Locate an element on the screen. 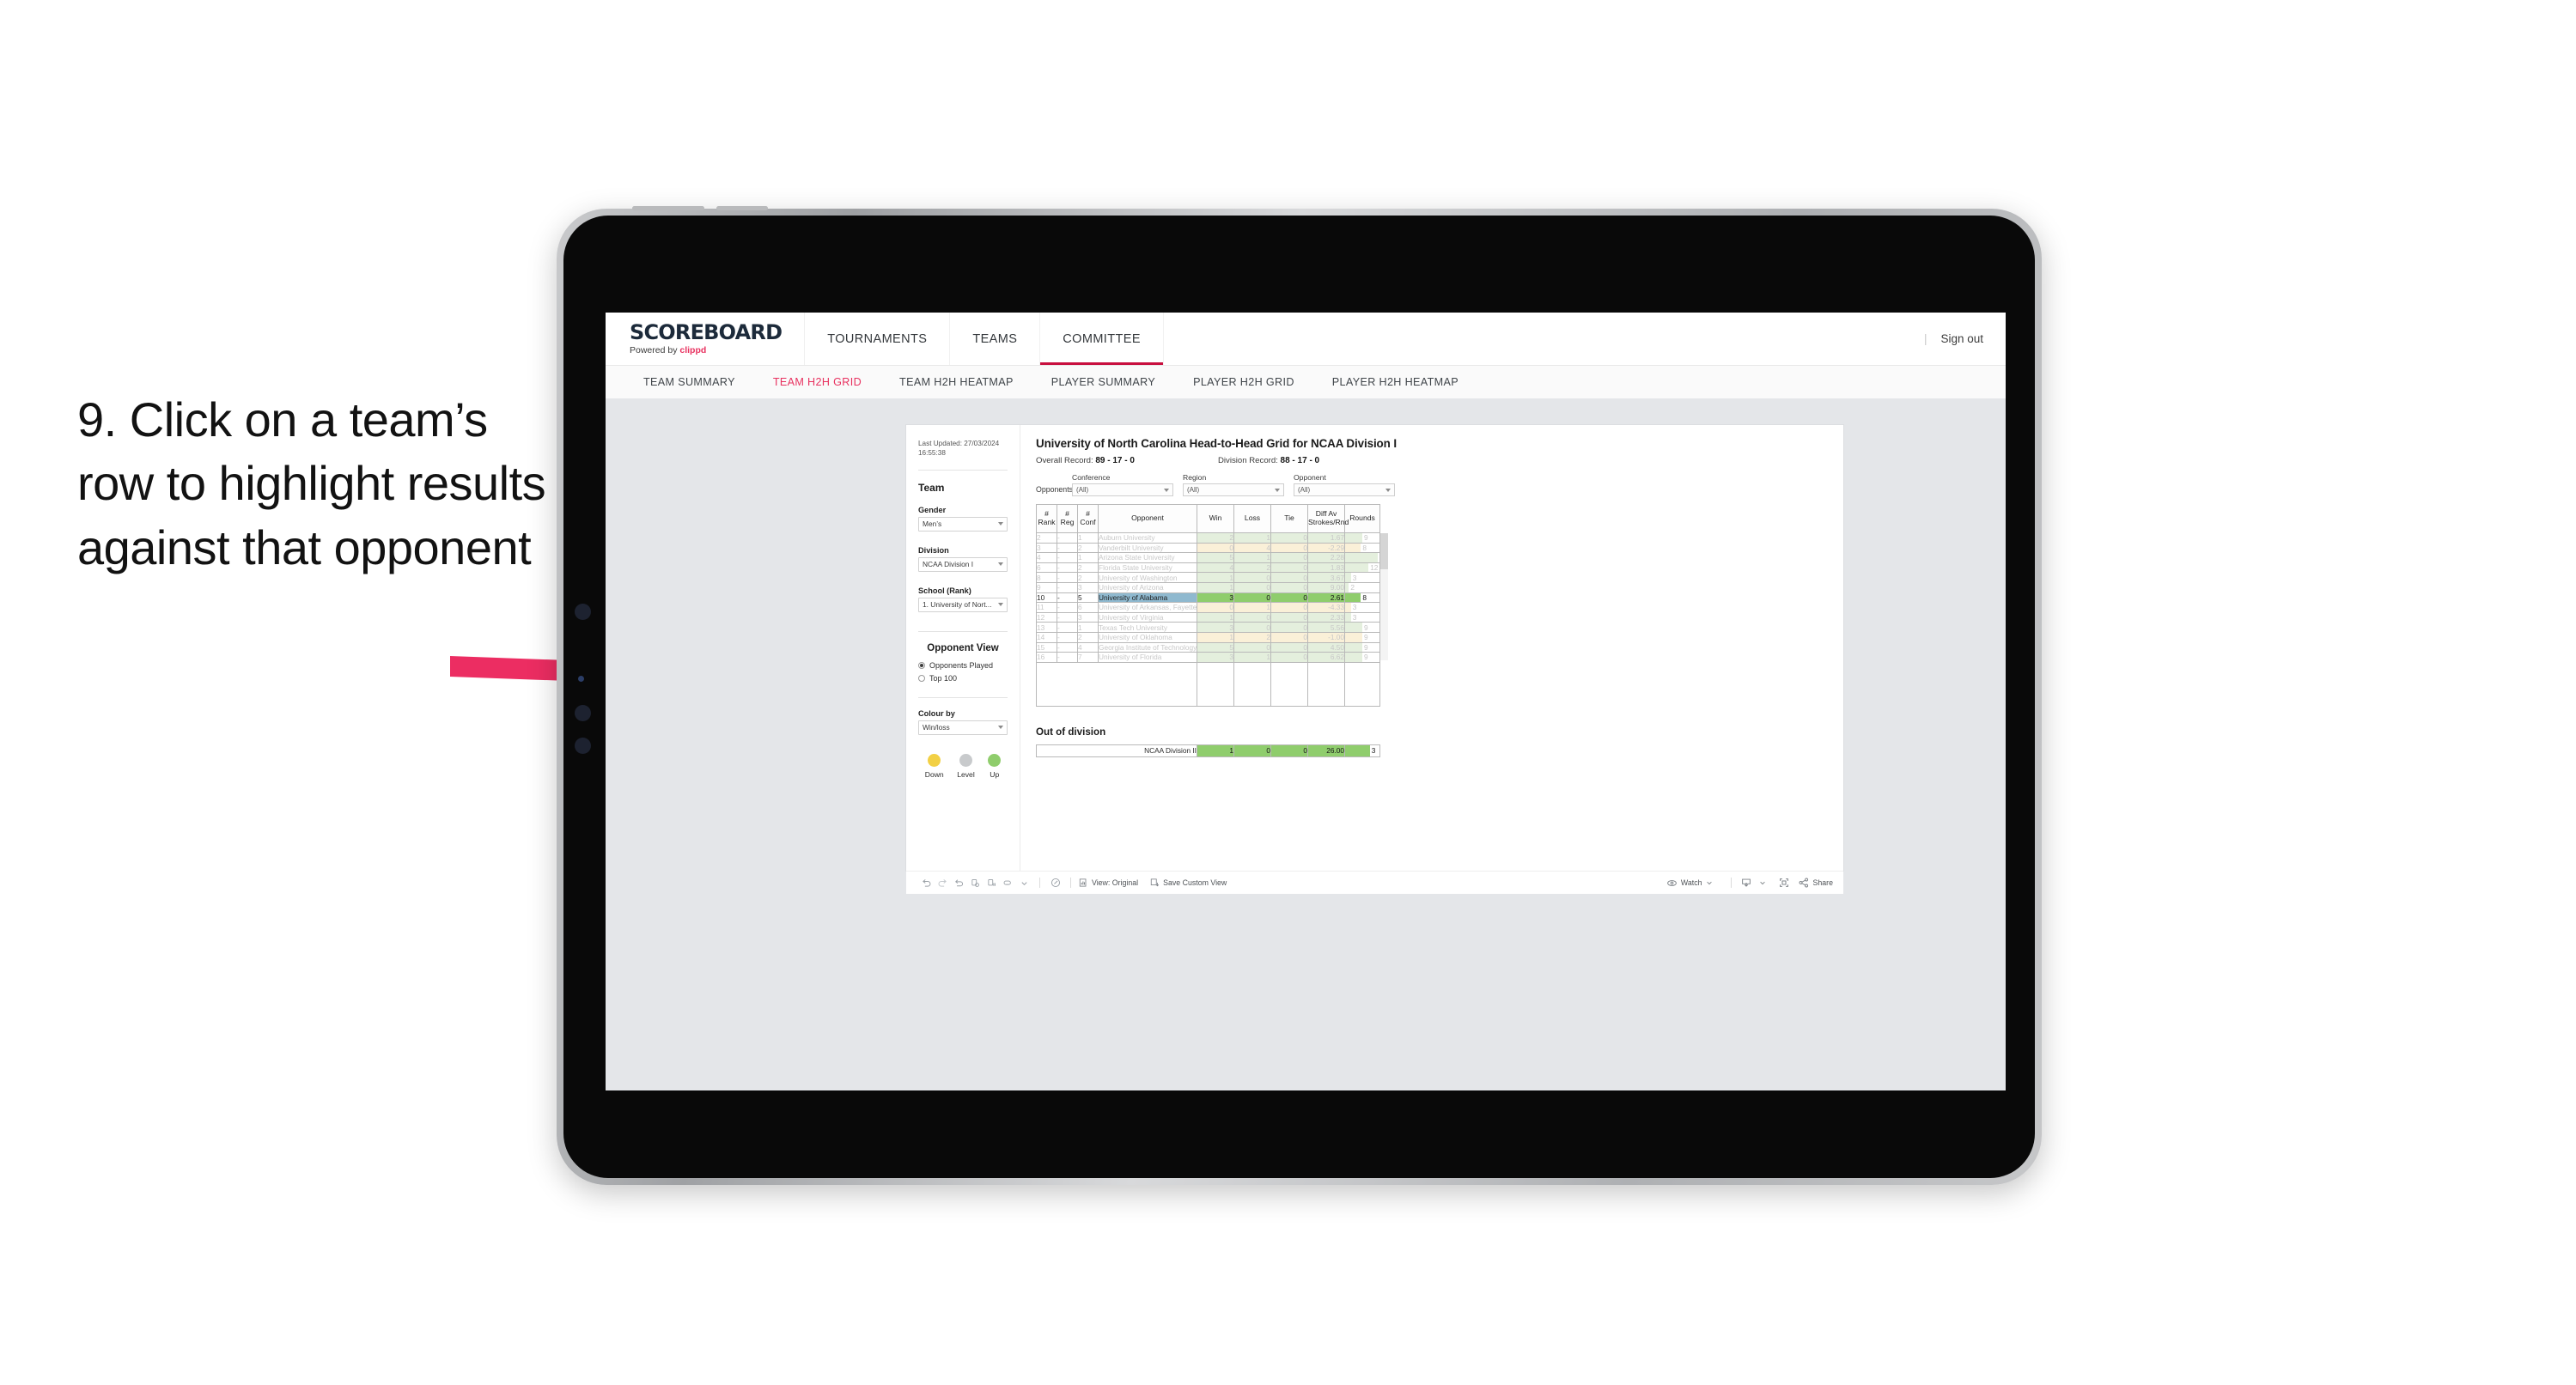 The image size is (2576, 1385). radio-icon is located at coordinates (921, 678).